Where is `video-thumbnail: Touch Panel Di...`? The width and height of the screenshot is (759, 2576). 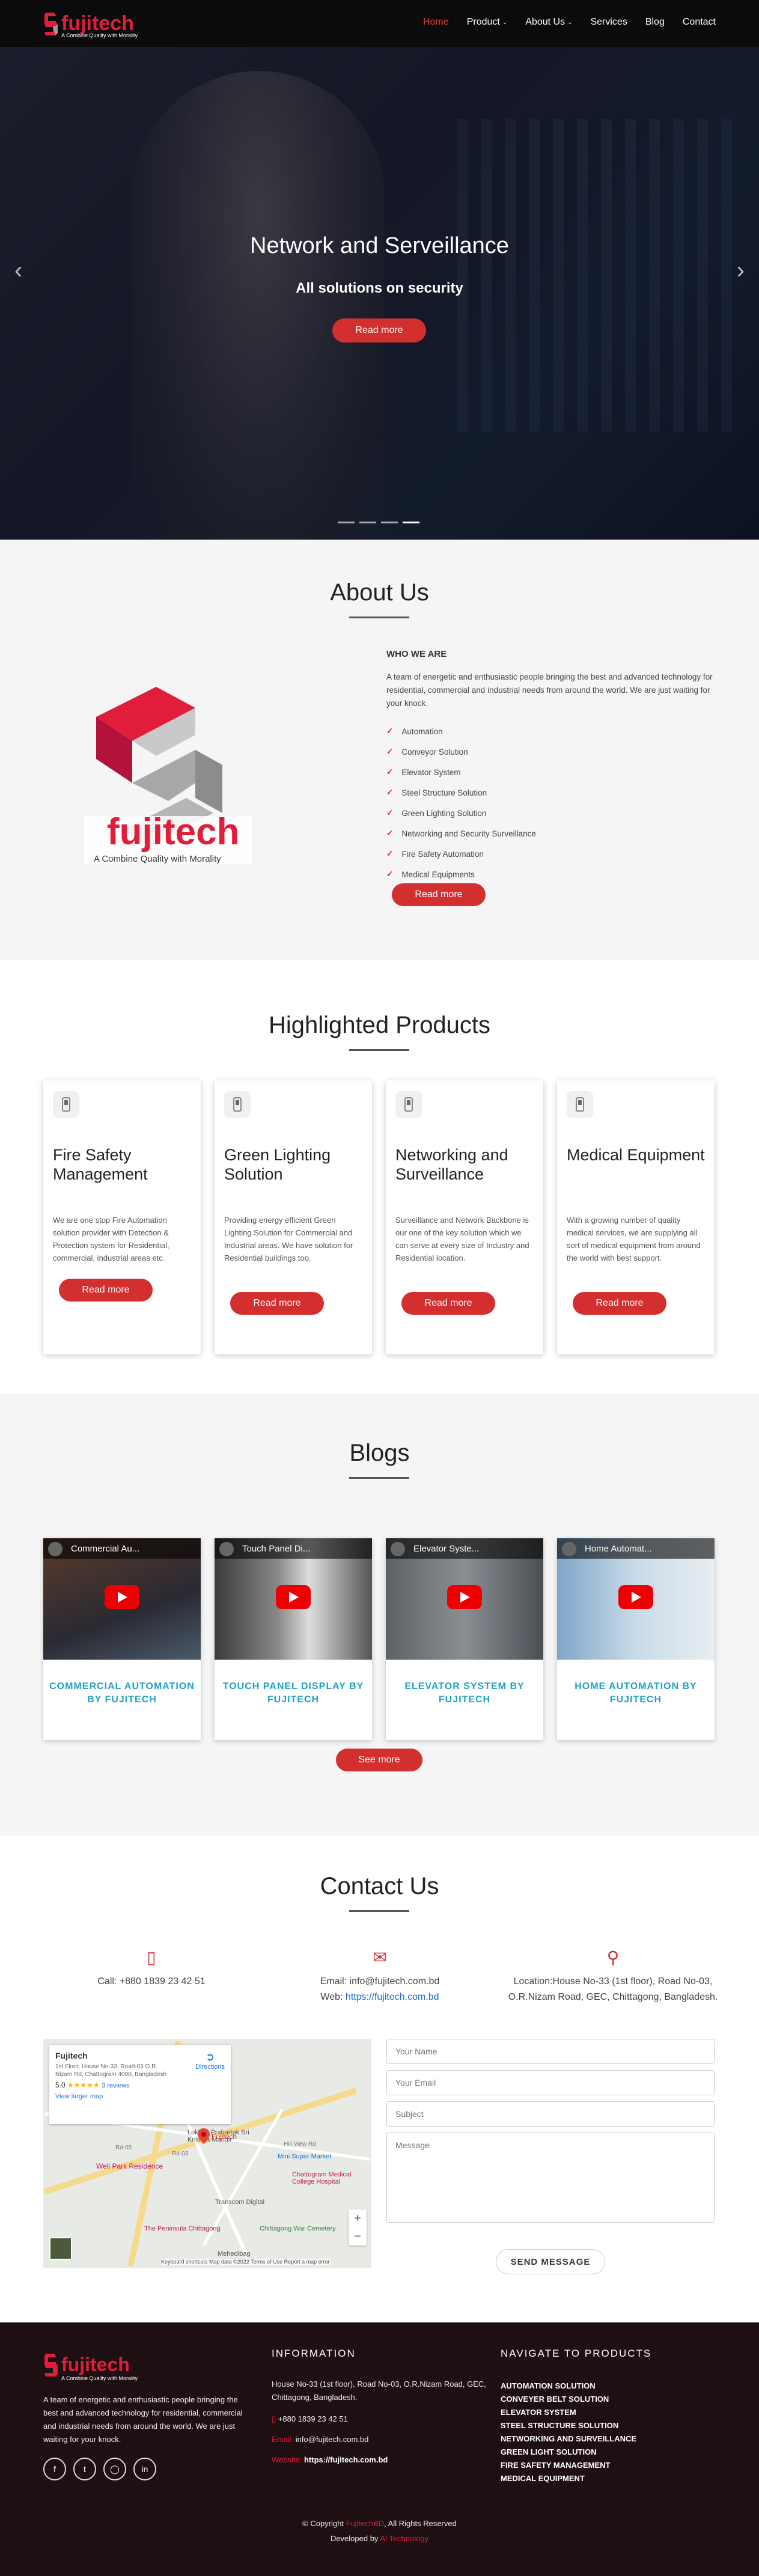
video-thumbnail: Touch Panel Di... is located at coordinates (293, 1599).